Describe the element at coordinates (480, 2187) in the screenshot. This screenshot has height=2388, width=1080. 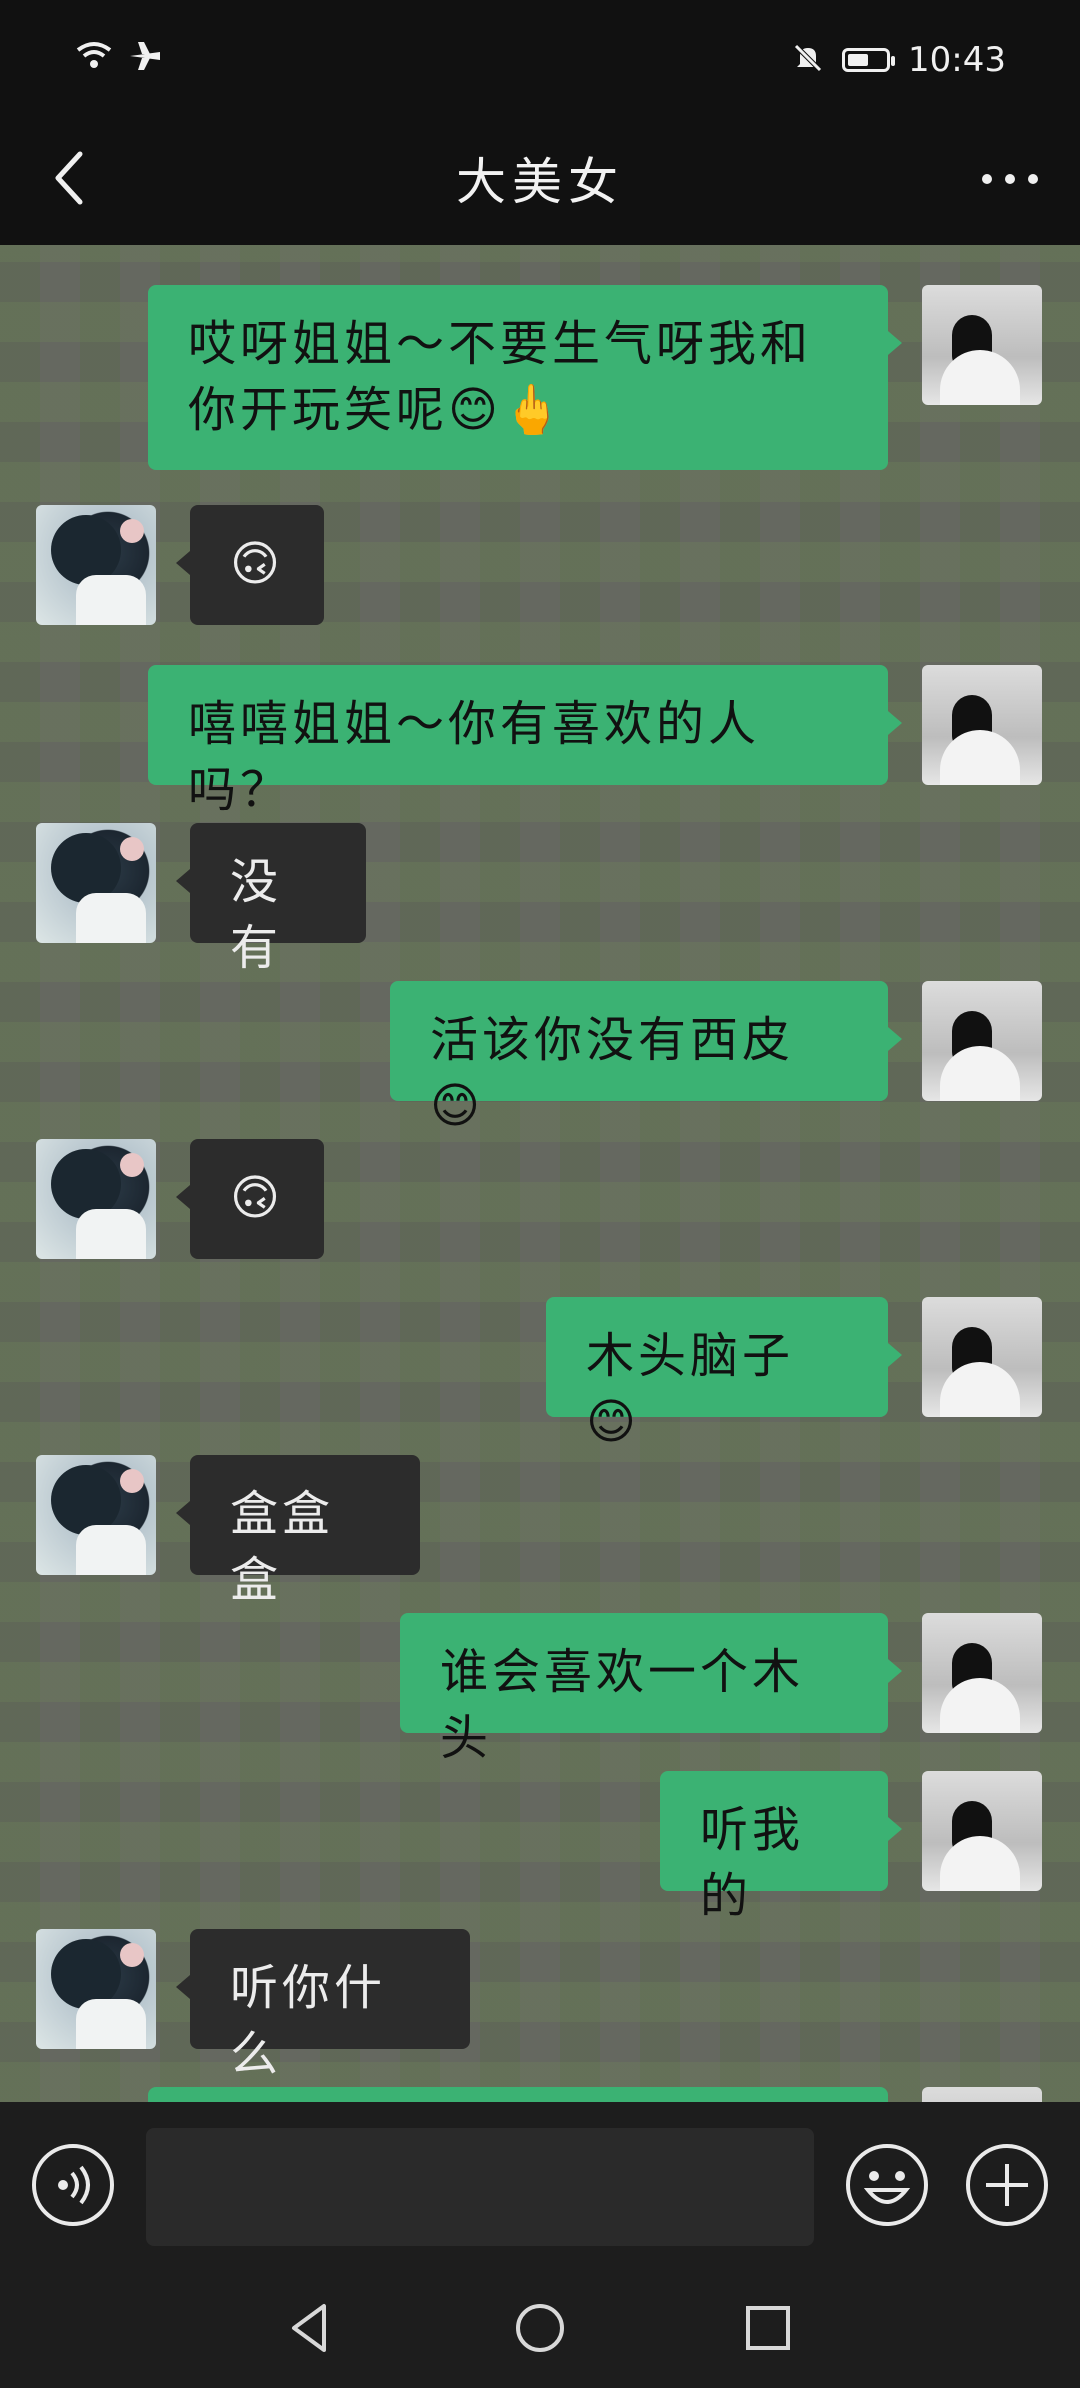
I see `message-input` at that location.